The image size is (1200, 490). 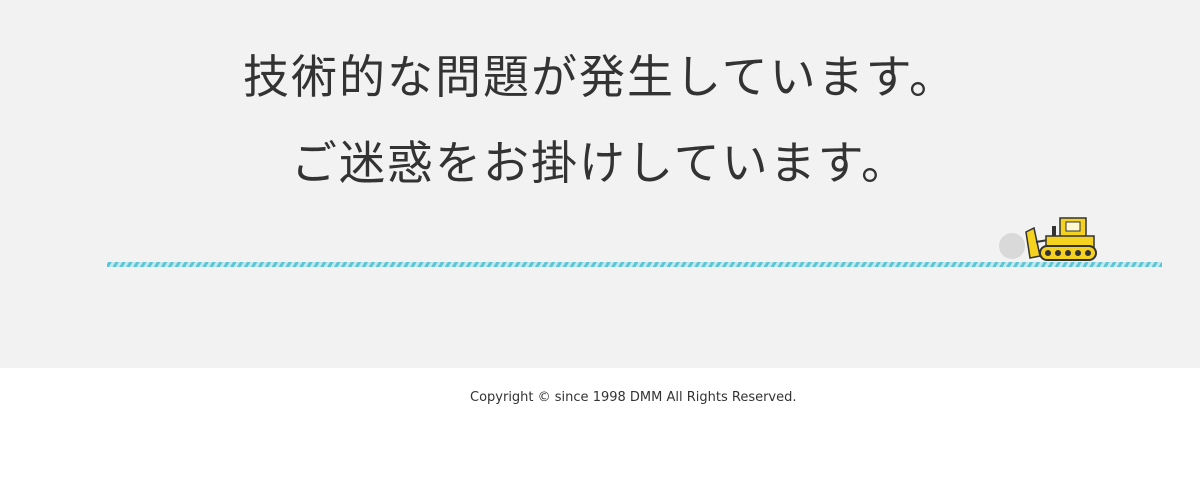 What do you see at coordinates (1033, 242) in the screenshot?
I see `bulldozer-blade` at bounding box center [1033, 242].